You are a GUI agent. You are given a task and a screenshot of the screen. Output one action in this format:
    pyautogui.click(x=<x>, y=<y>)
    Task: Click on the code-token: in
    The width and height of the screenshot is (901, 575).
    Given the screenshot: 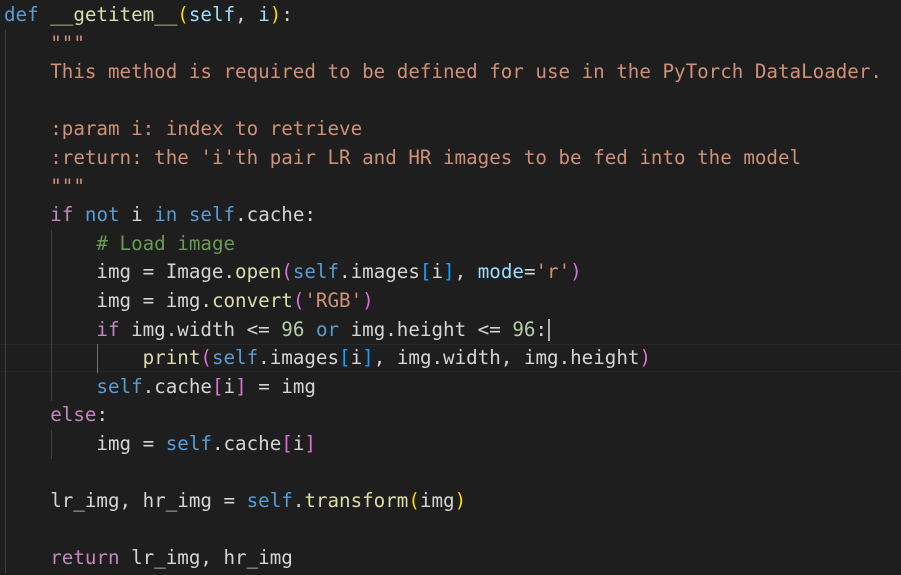 What is the action you would take?
    pyautogui.click(x=166, y=215)
    